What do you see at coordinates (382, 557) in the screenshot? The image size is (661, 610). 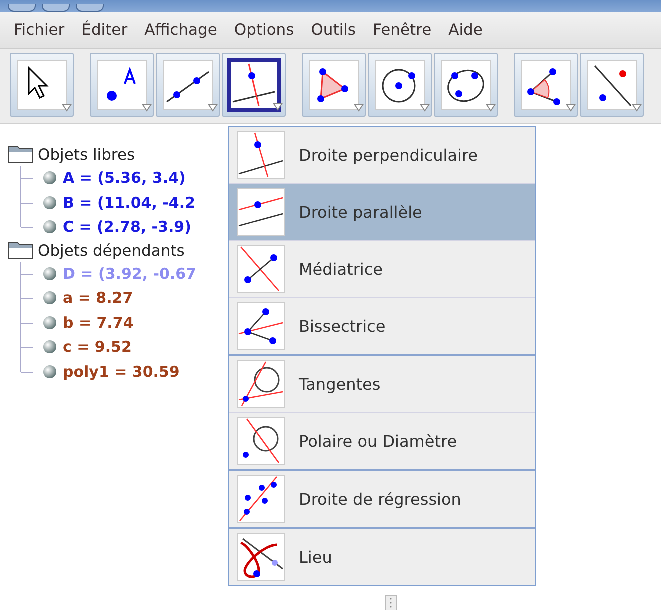 I see `menu-item: Lieu` at bounding box center [382, 557].